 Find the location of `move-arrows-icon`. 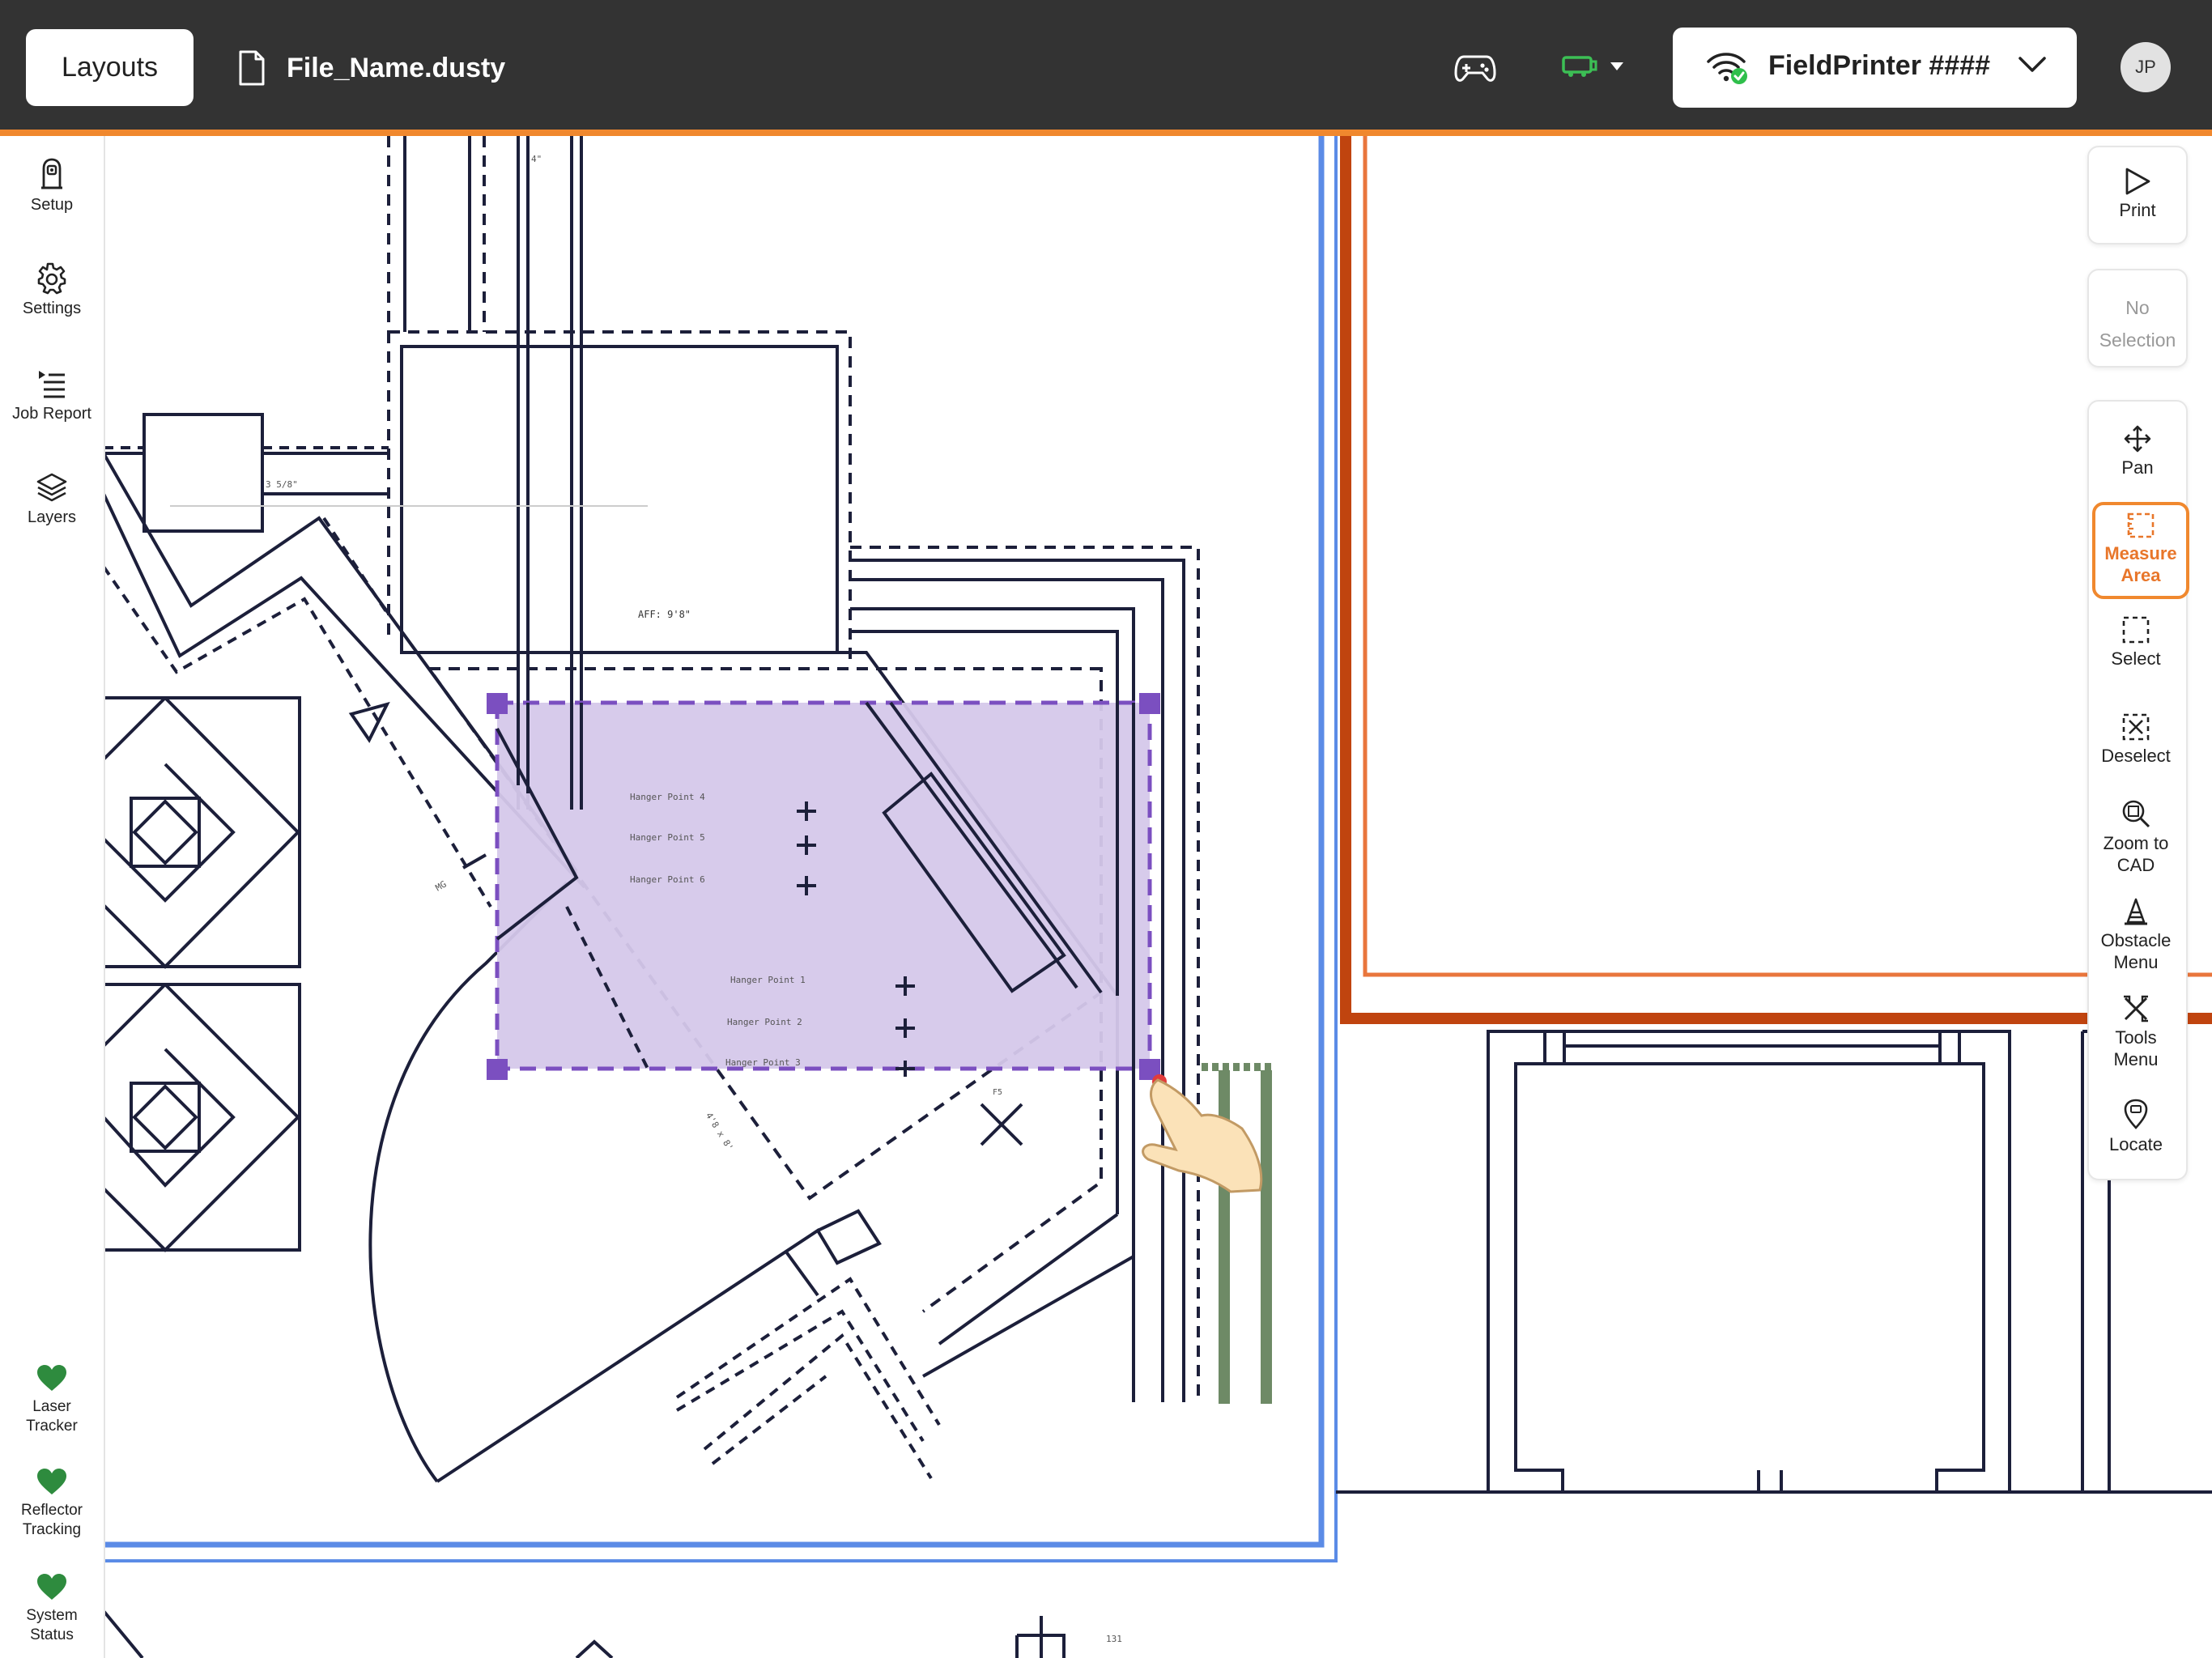

move-arrows-icon is located at coordinates (2137, 439).